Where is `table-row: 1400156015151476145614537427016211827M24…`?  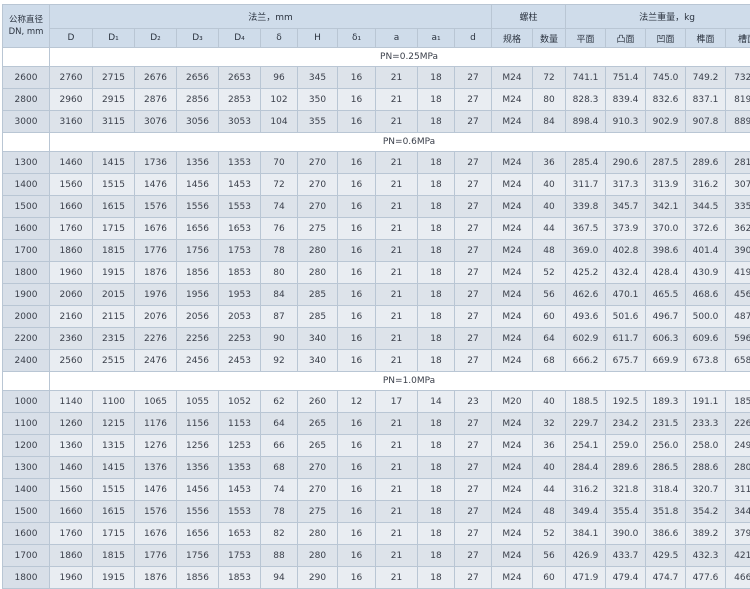 table-row: 1400156015151476145614537427016211827M24… is located at coordinates (376, 490).